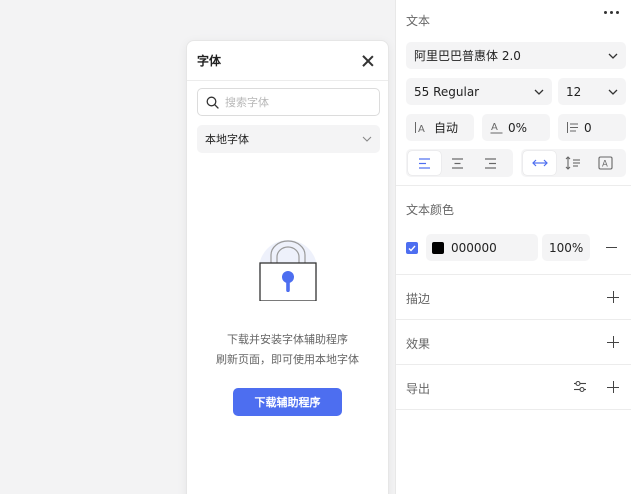 The image size is (631, 494). What do you see at coordinates (574, 91) in the screenshot?
I see `font-size-value: 12` at bounding box center [574, 91].